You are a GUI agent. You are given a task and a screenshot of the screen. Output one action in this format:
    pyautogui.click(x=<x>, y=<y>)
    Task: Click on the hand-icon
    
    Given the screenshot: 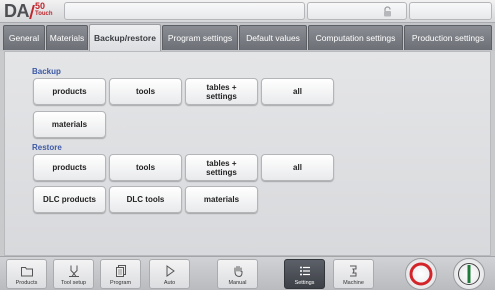 What is the action you would take?
    pyautogui.click(x=238, y=272)
    